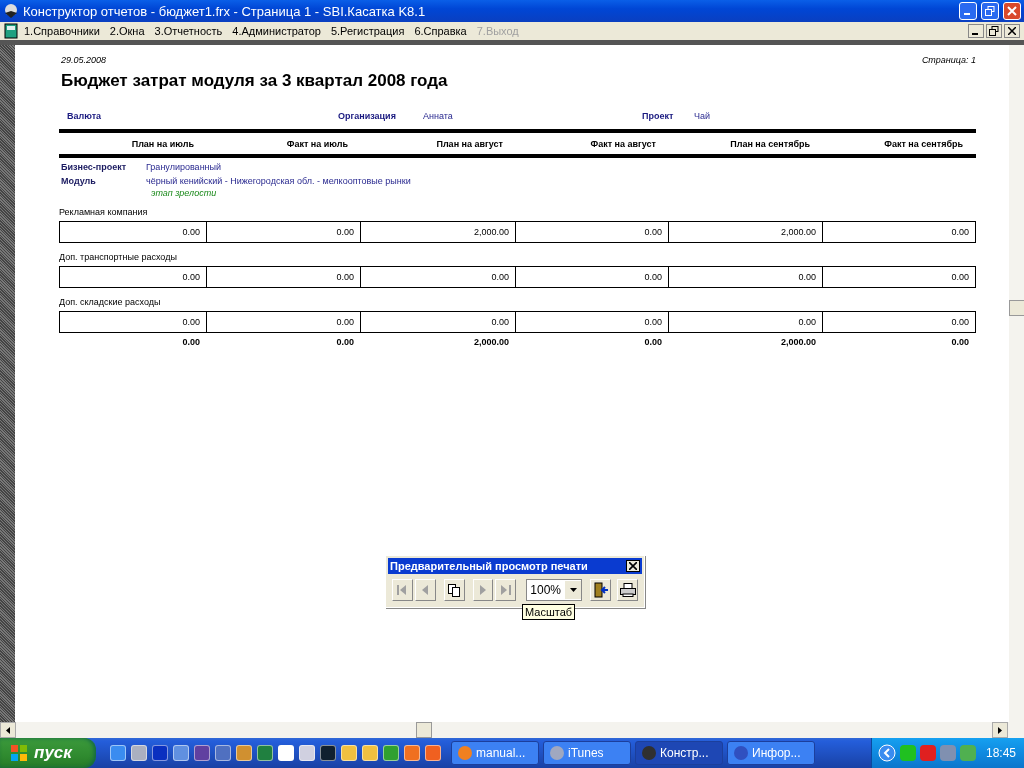 This screenshot has width=1024, height=768. What do you see at coordinates (84, 60) in the screenshot?
I see `report-date: 29.05.2008` at bounding box center [84, 60].